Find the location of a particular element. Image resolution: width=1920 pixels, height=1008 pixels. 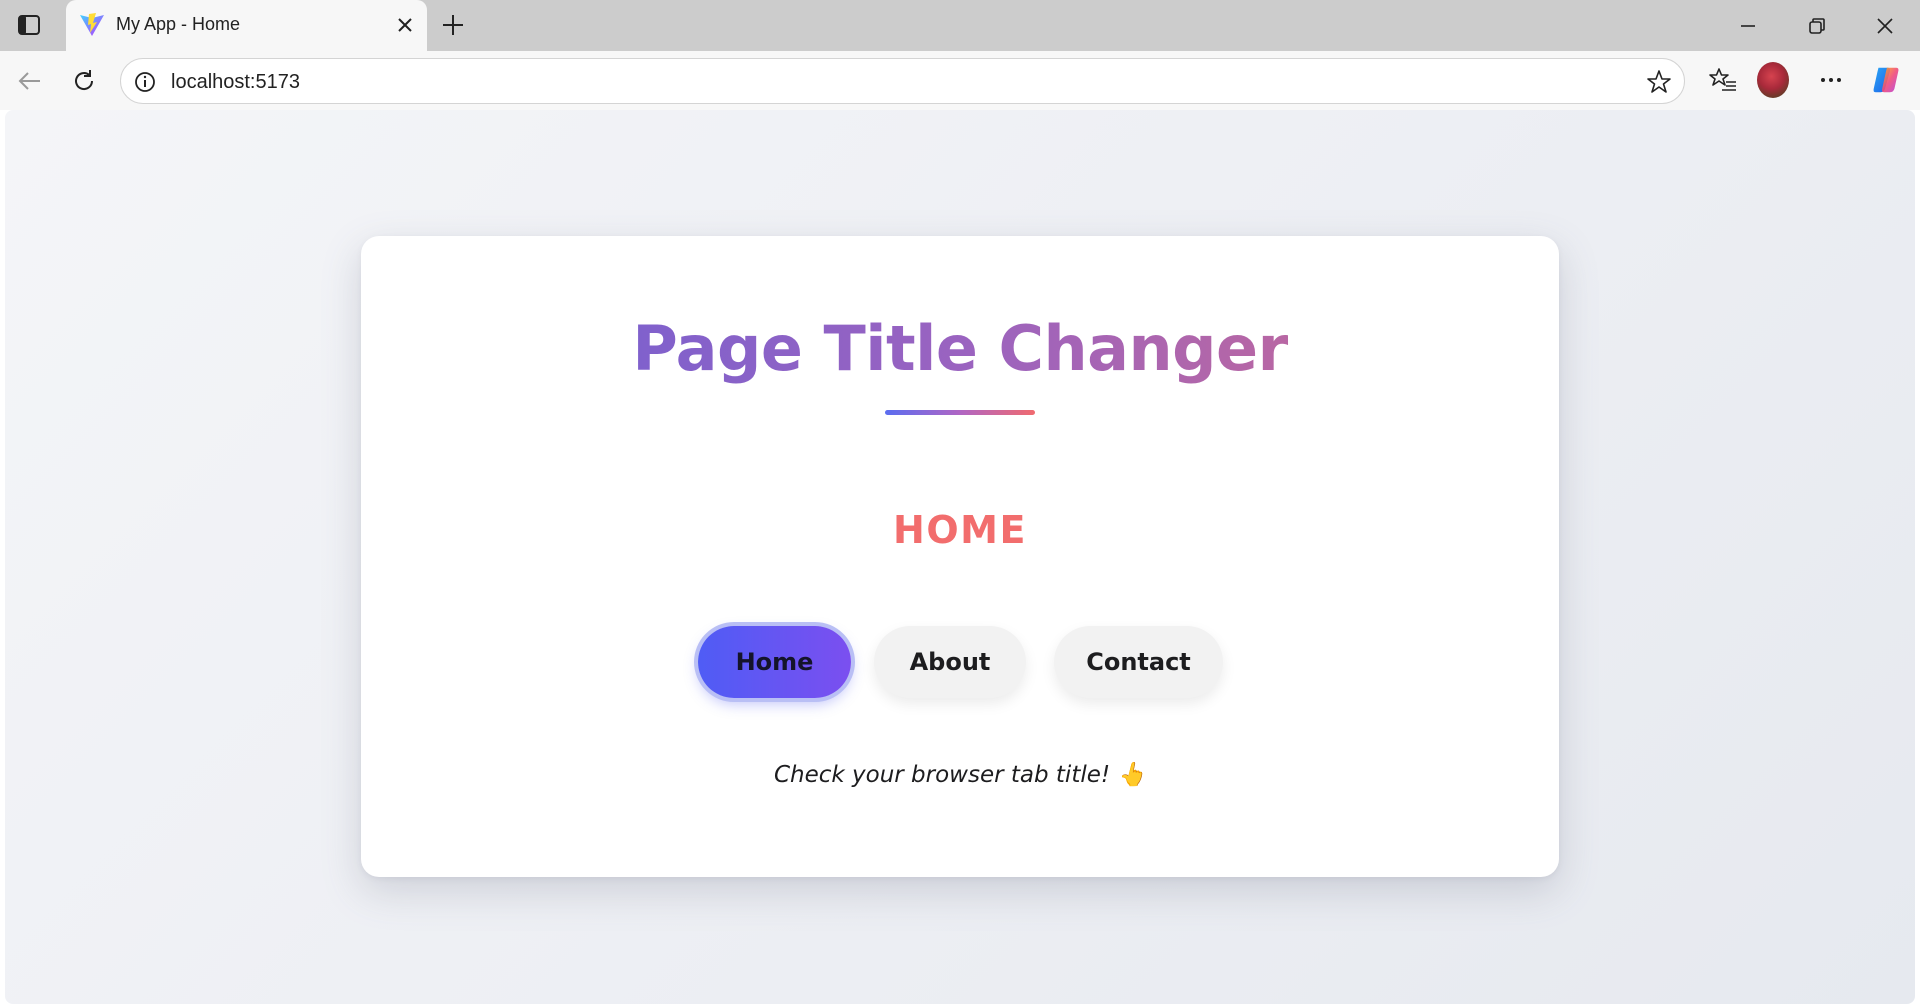

sidebar-toggle-icon is located at coordinates (29, 25).